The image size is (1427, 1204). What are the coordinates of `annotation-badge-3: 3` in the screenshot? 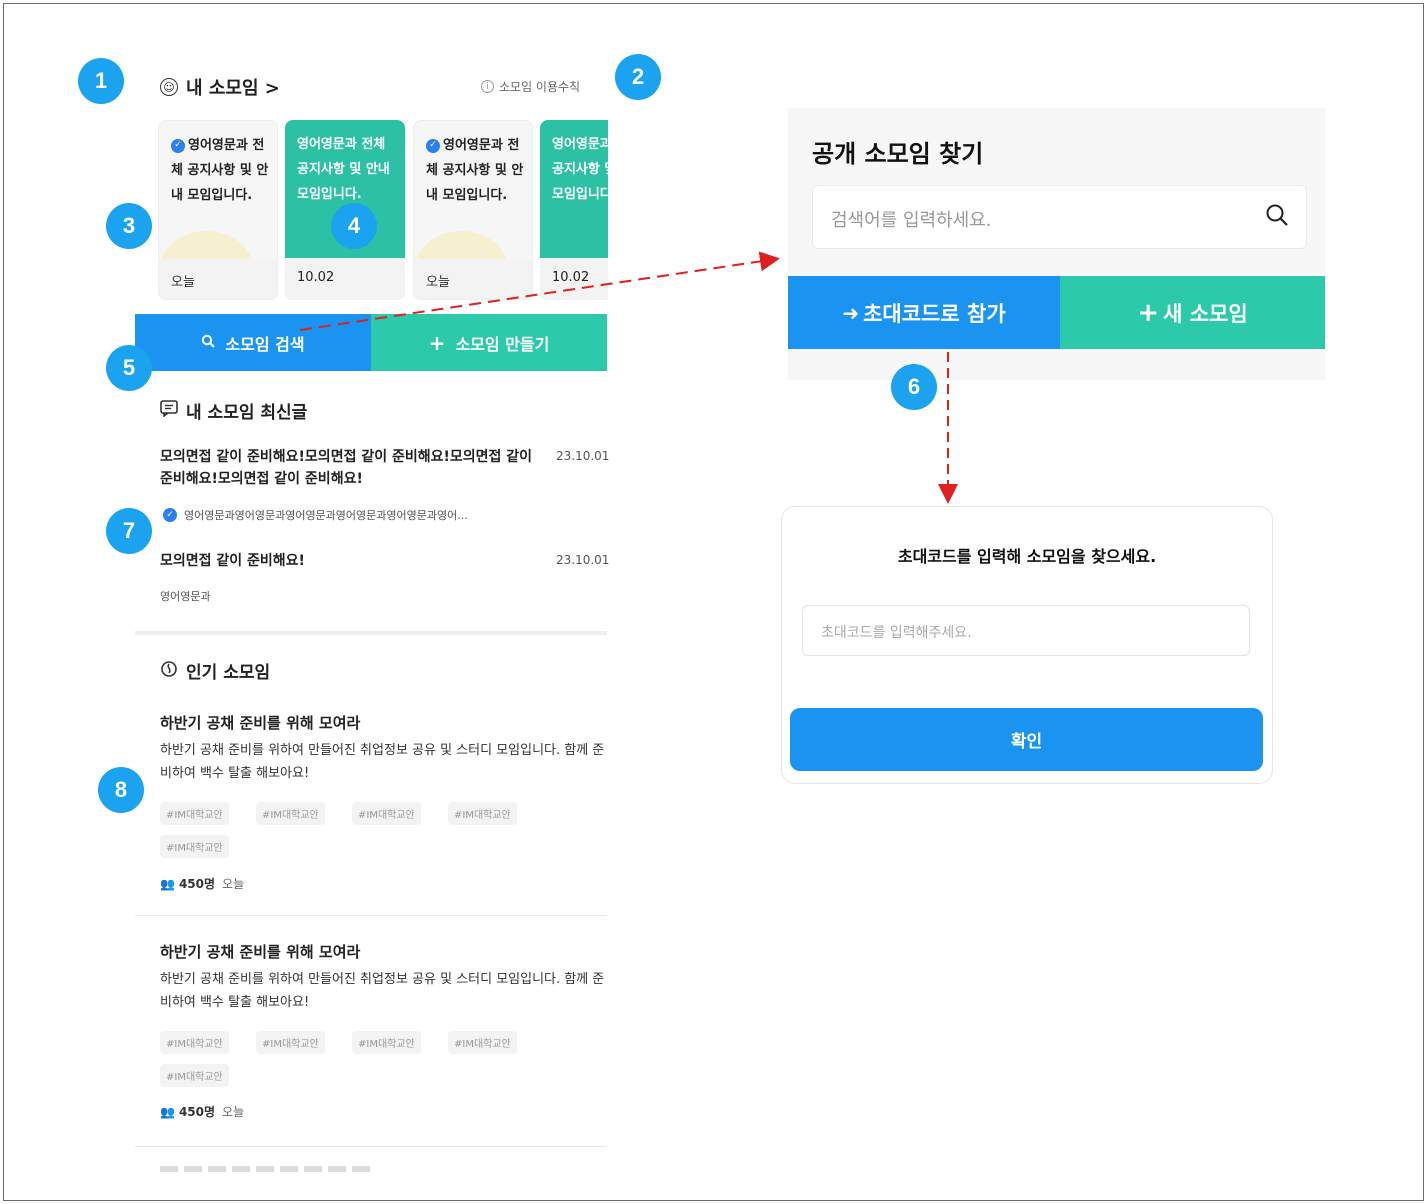 It's located at (129, 226).